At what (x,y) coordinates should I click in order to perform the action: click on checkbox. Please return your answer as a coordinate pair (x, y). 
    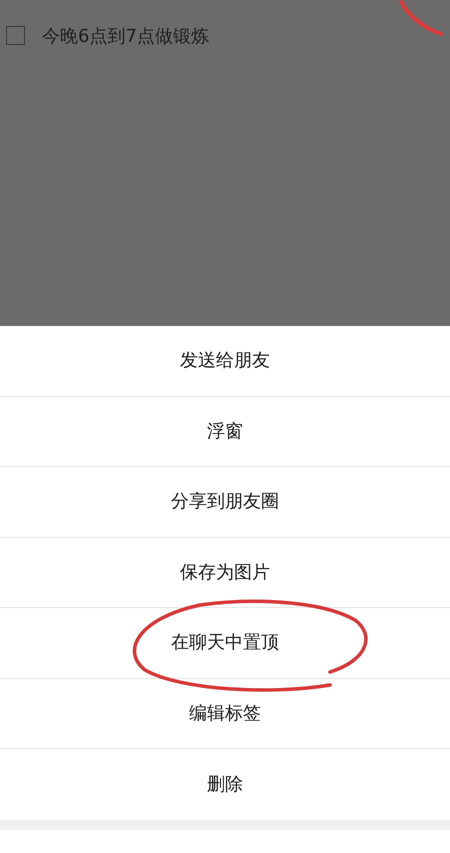
    Looking at the image, I should click on (15, 35).